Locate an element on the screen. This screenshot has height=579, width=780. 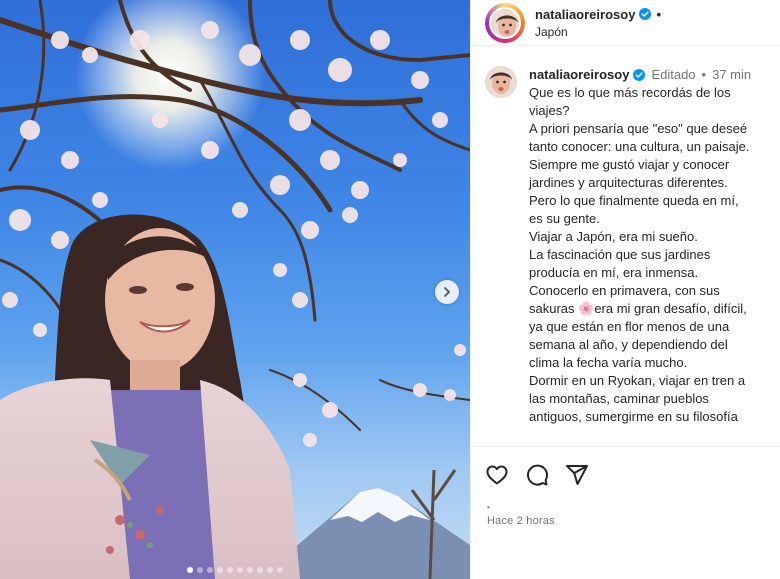
avatar is located at coordinates (505, 22).